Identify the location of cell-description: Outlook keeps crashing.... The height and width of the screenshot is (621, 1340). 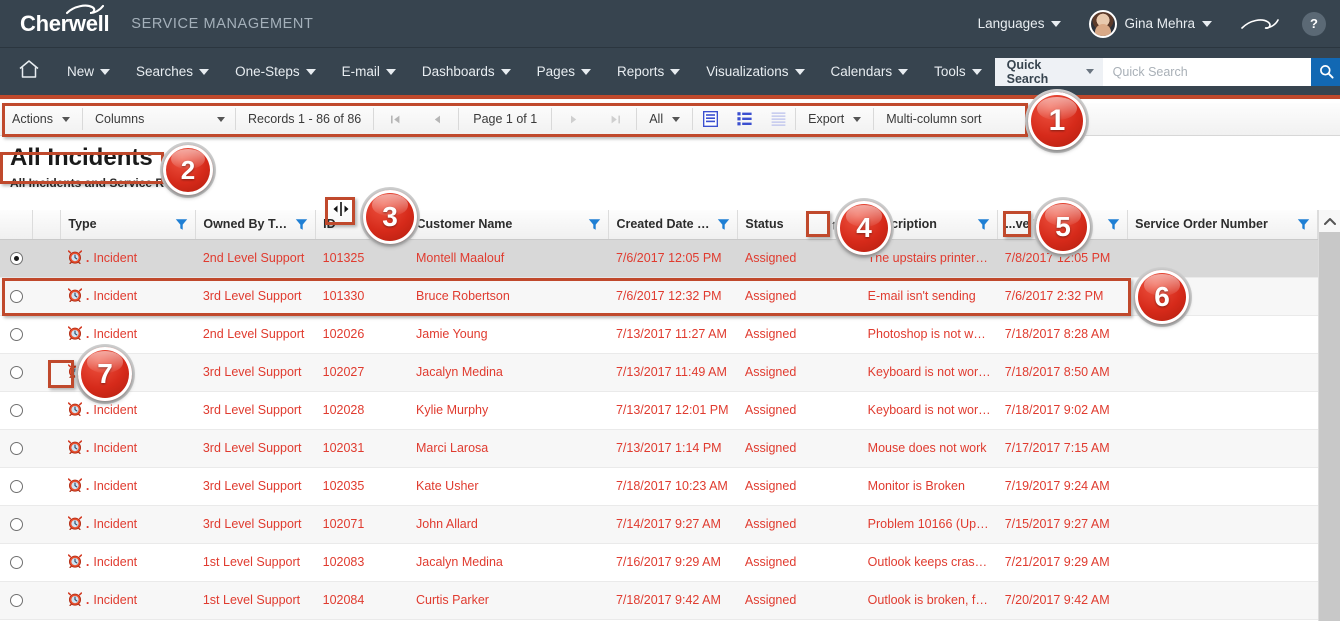
(929, 562).